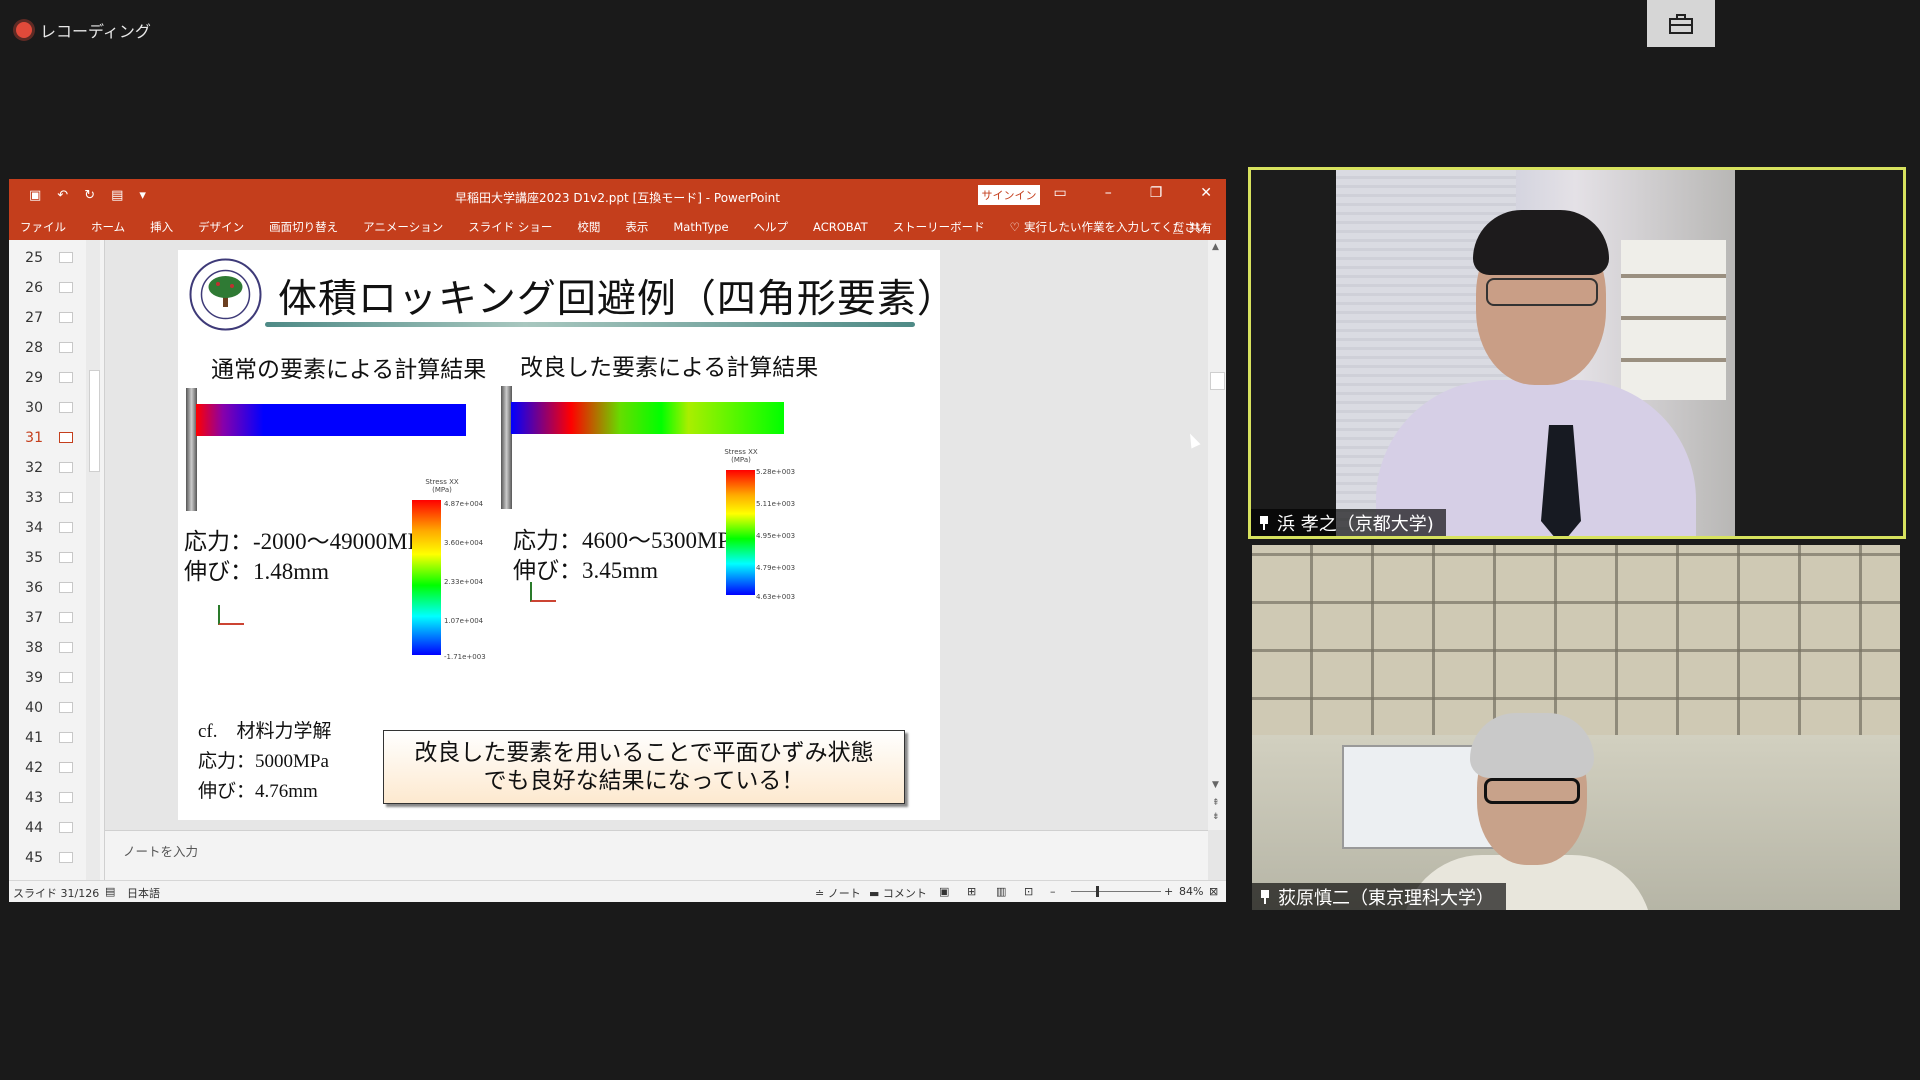  I want to click on participant-hair, so click(1532, 745).